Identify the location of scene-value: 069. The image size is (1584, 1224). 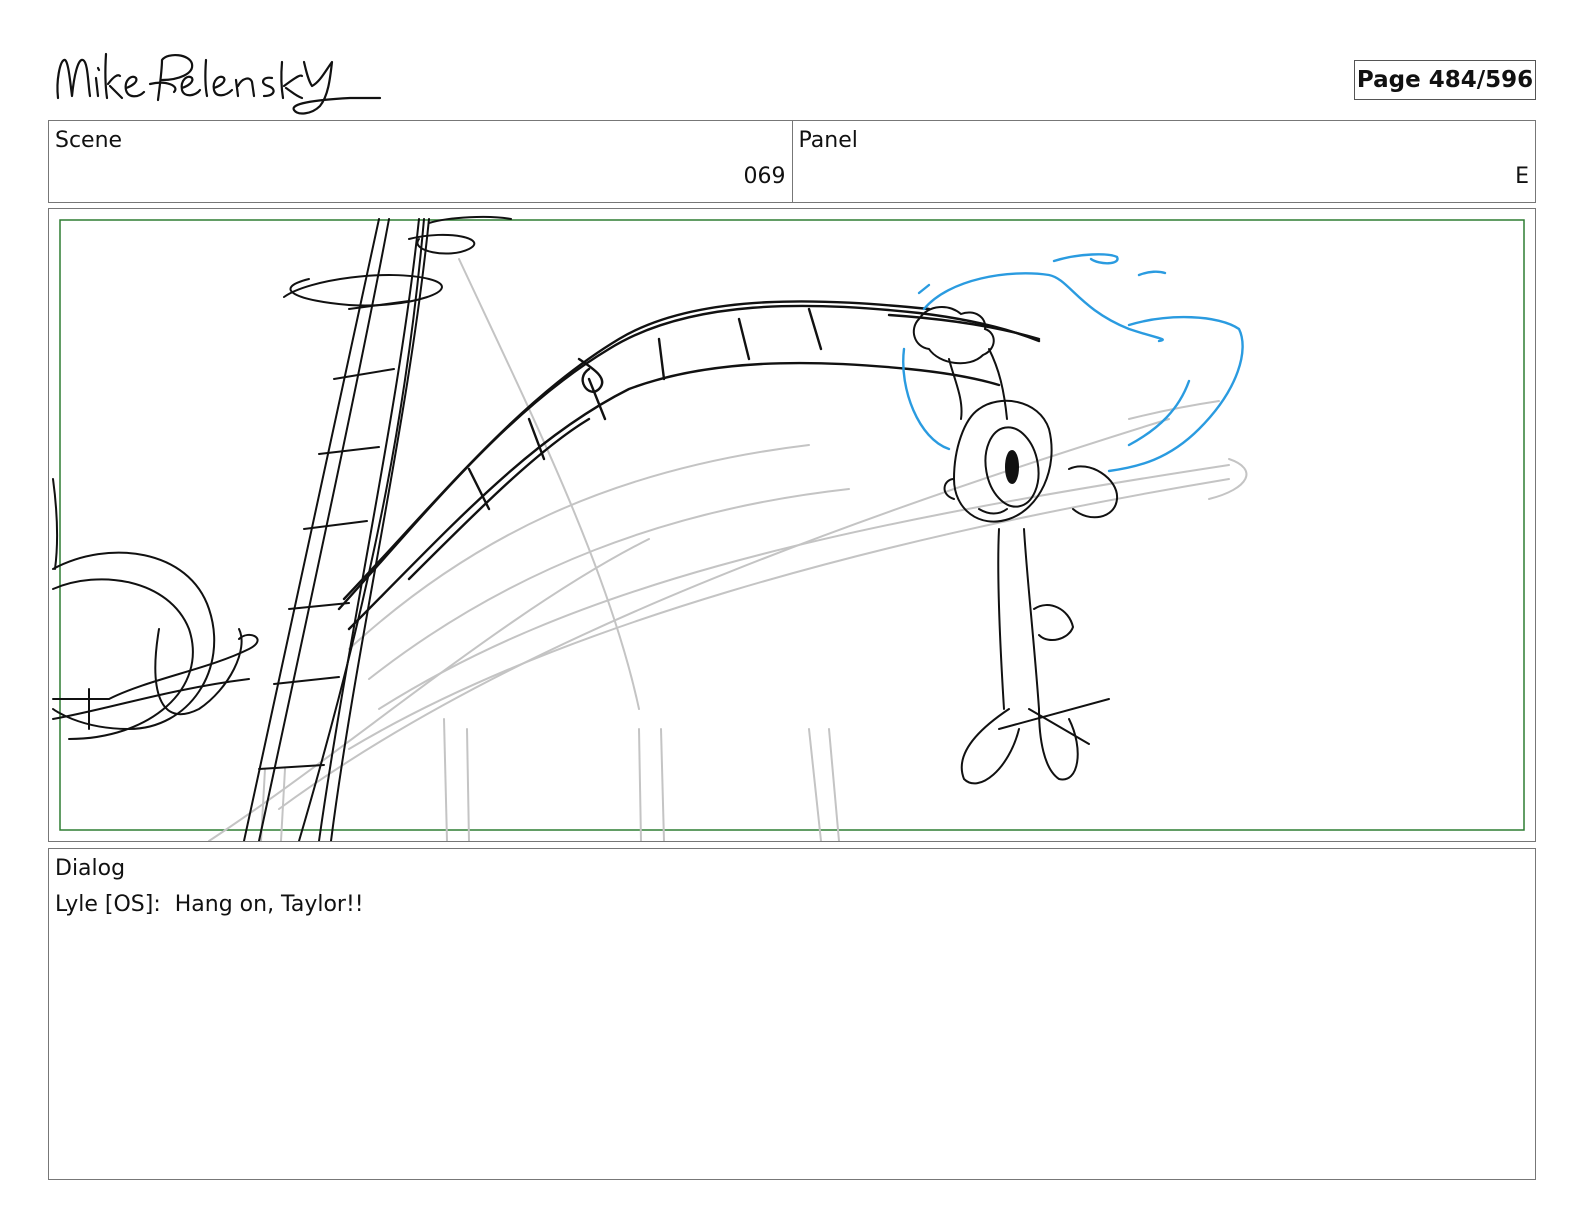
(764, 176).